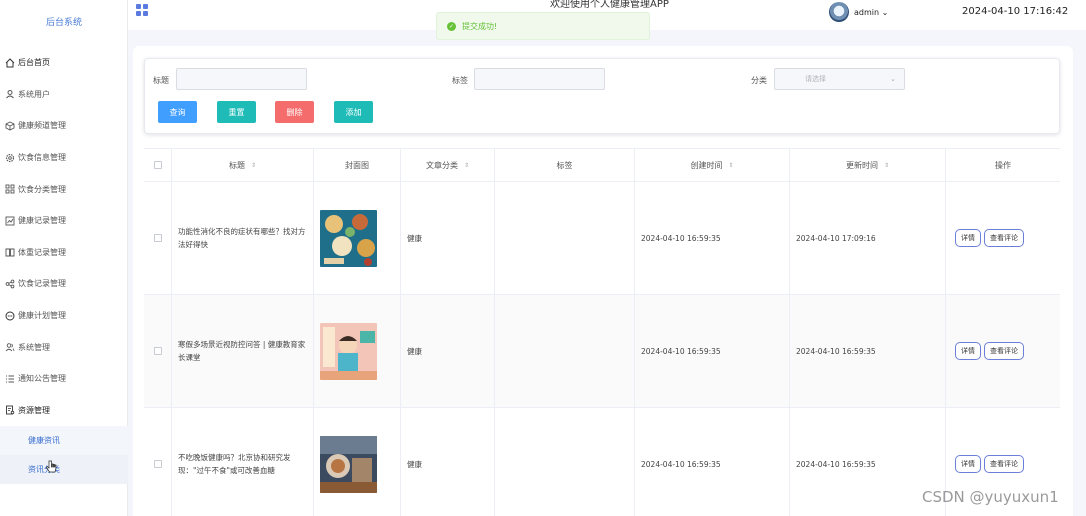 The image size is (1086, 516). I want to click on query-button: 查询, so click(177, 112).